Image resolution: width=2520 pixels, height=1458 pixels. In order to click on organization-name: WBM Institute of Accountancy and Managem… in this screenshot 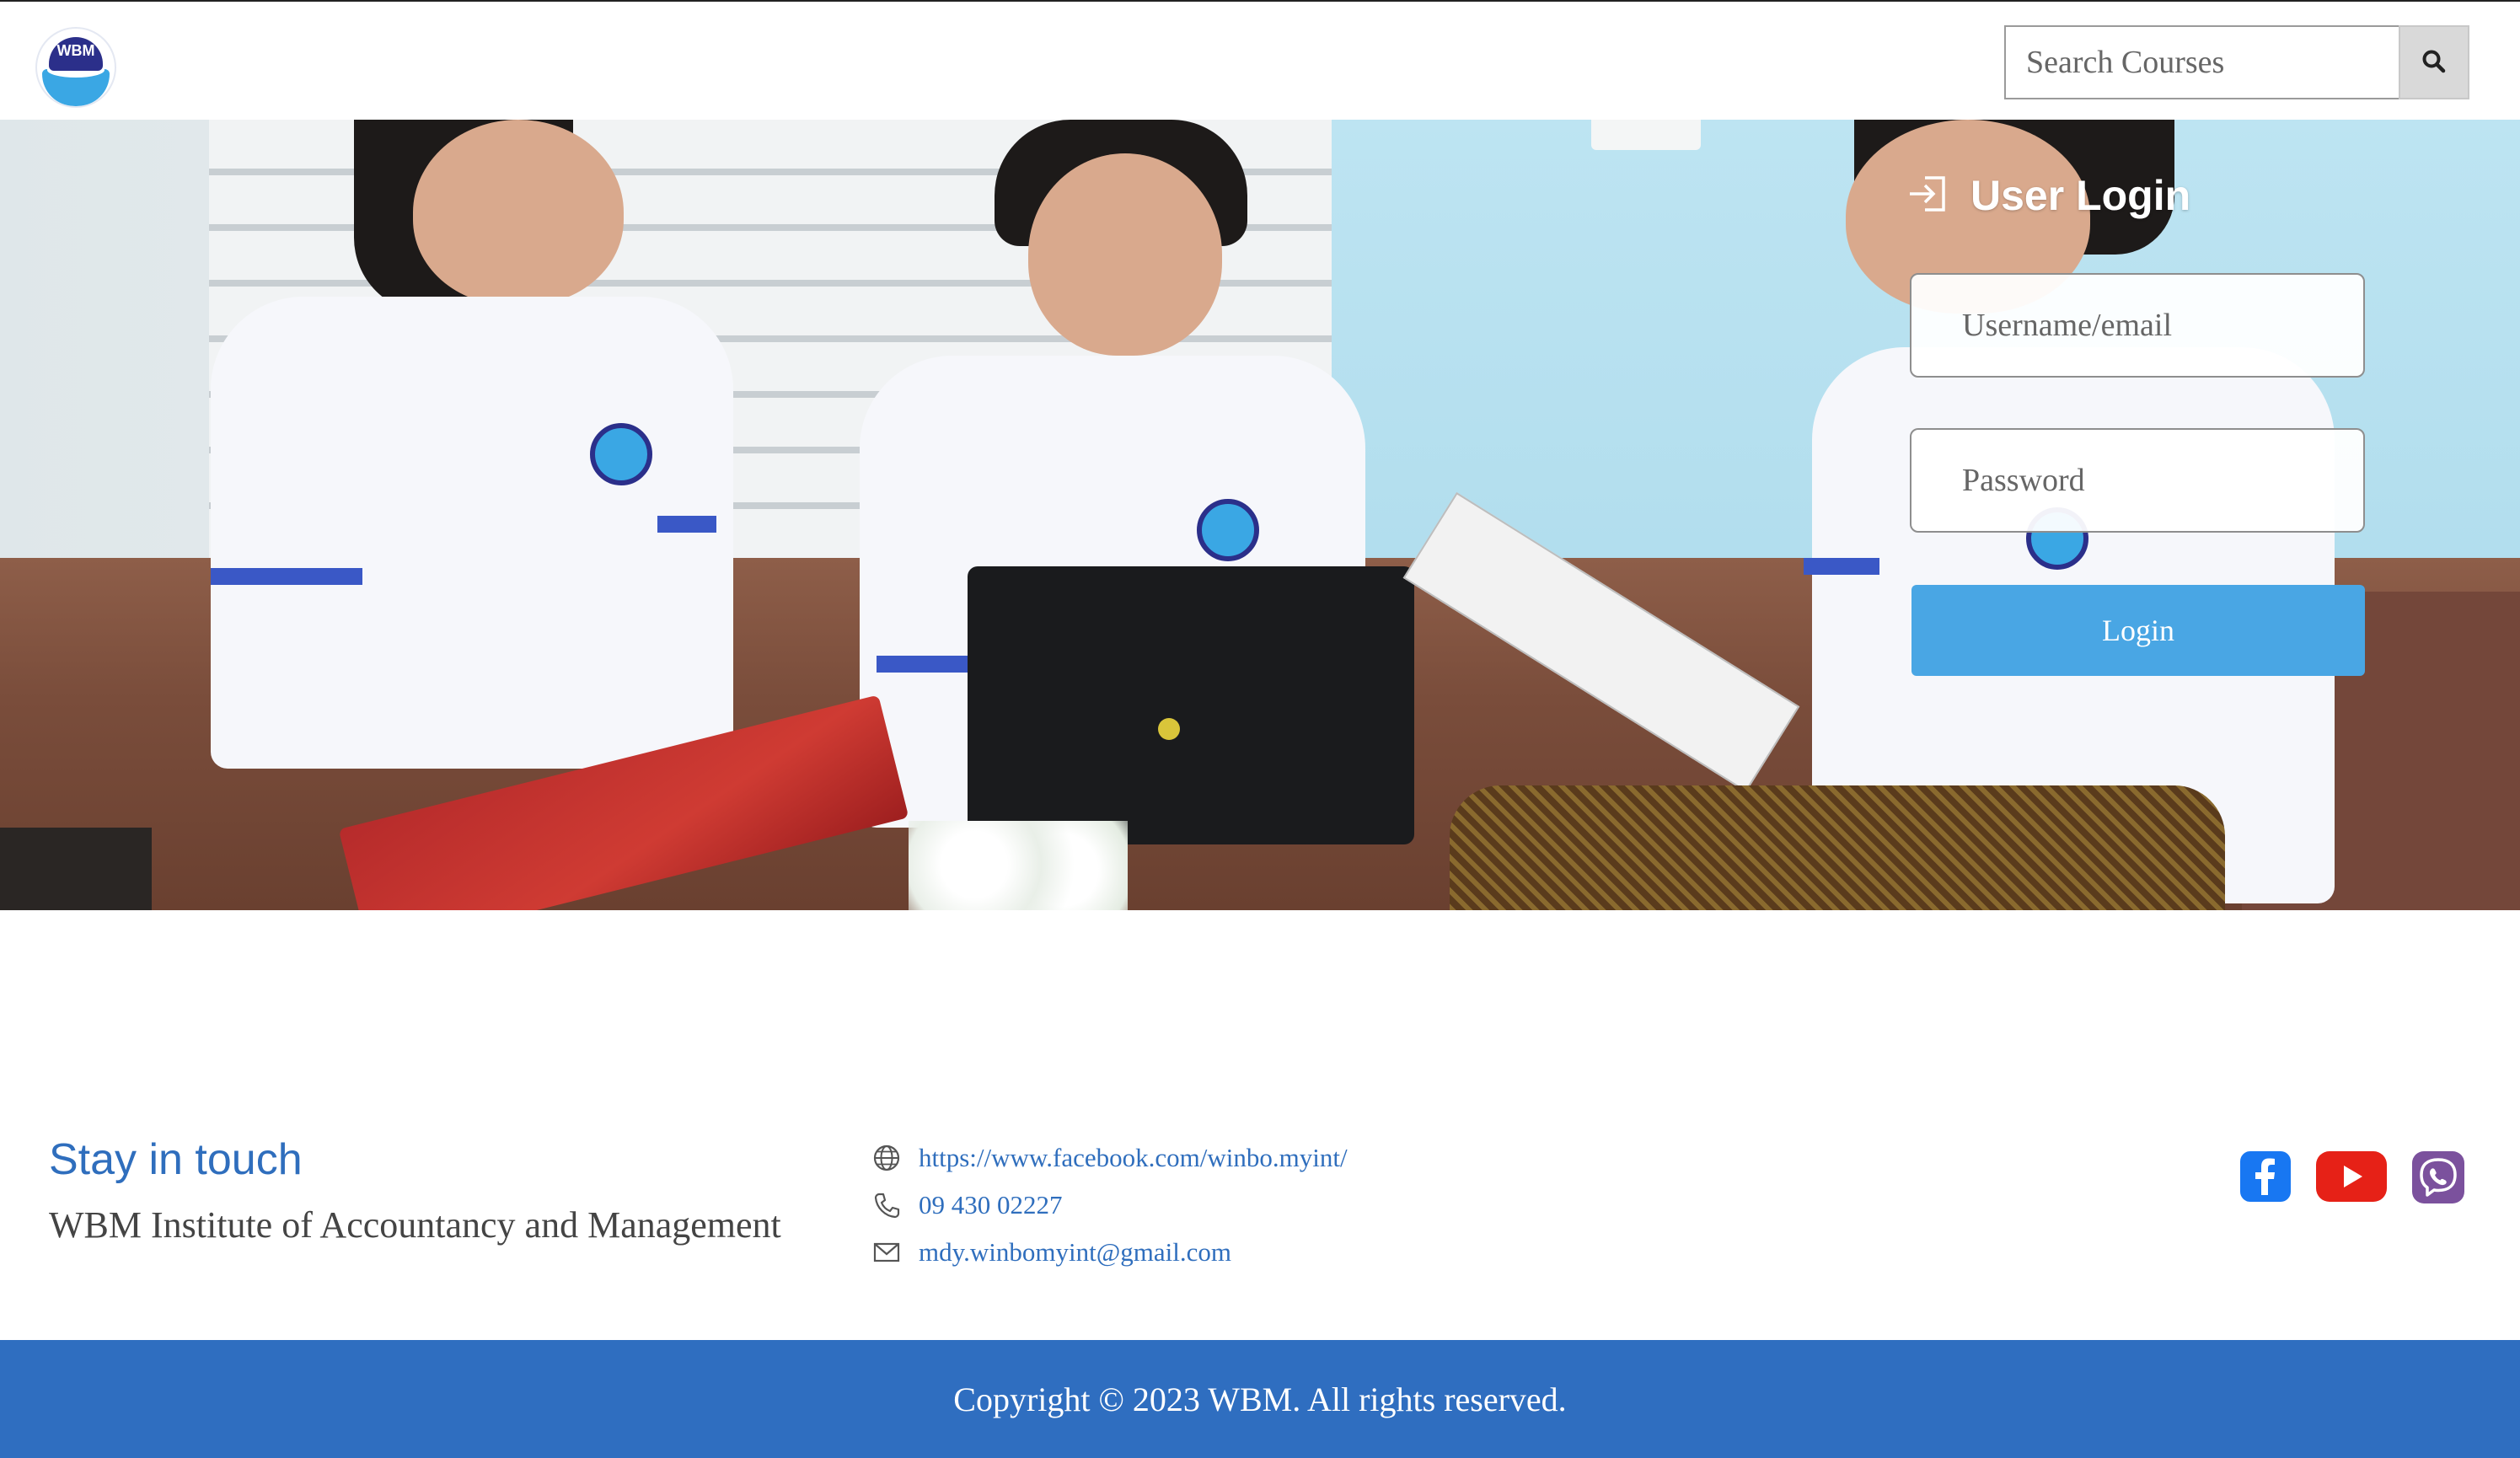, I will do `click(415, 1225)`.